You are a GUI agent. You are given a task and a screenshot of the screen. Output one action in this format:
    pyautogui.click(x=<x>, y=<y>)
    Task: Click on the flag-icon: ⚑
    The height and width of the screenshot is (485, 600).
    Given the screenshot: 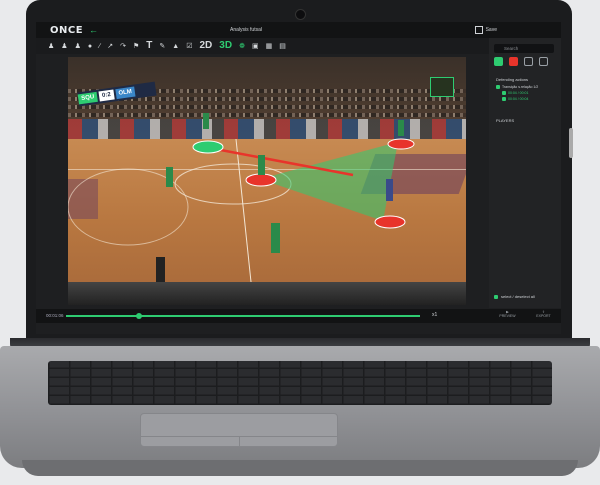 What is the action you would take?
    pyautogui.click(x=136, y=46)
    